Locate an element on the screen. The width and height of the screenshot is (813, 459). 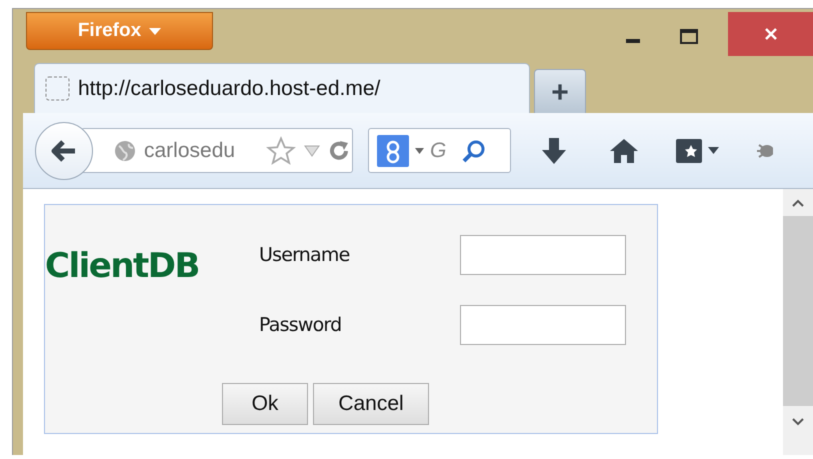
url-bar: carlosedu is located at coordinates (217, 150).